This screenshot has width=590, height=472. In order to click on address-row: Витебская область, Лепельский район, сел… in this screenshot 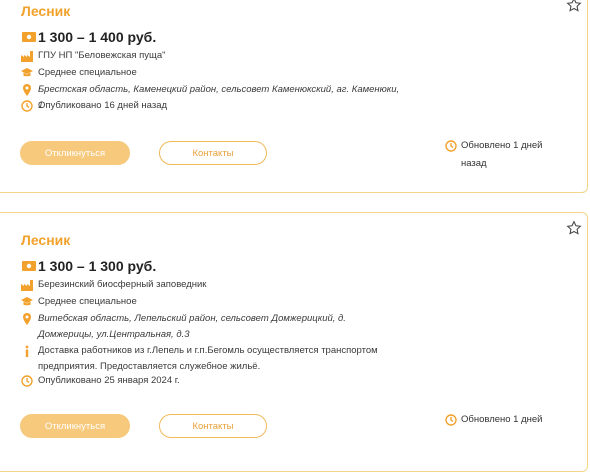, I will do `click(208, 327)`.